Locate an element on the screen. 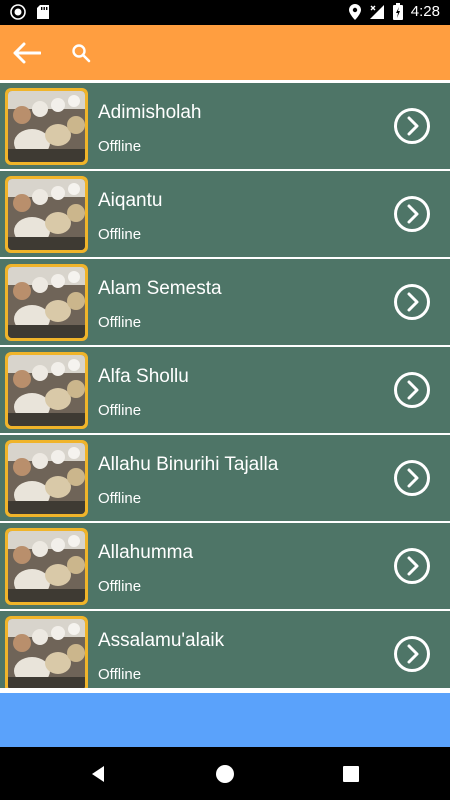  signal-icon is located at coordinates (376, 11).